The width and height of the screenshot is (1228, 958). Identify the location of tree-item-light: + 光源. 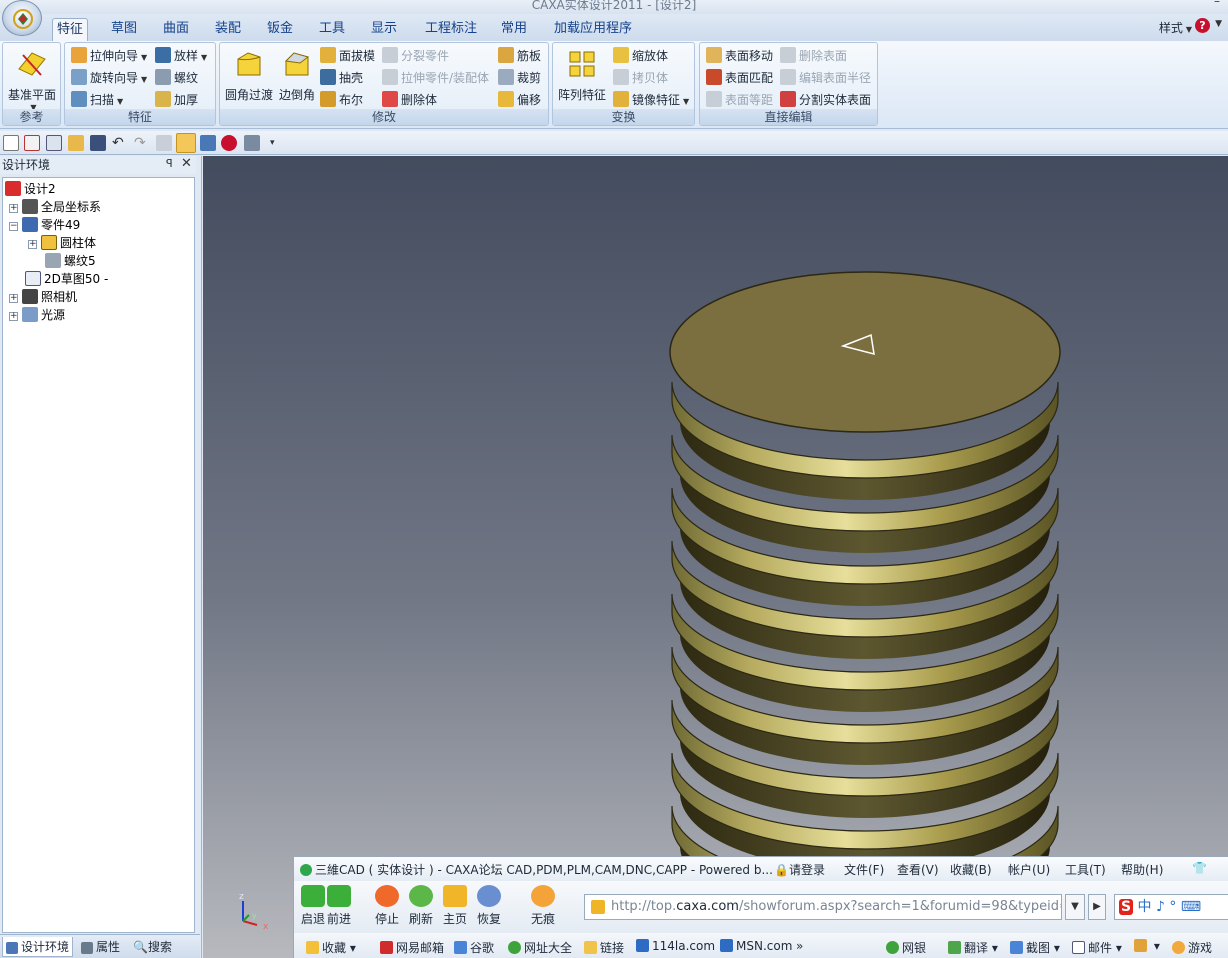
(37, 315).